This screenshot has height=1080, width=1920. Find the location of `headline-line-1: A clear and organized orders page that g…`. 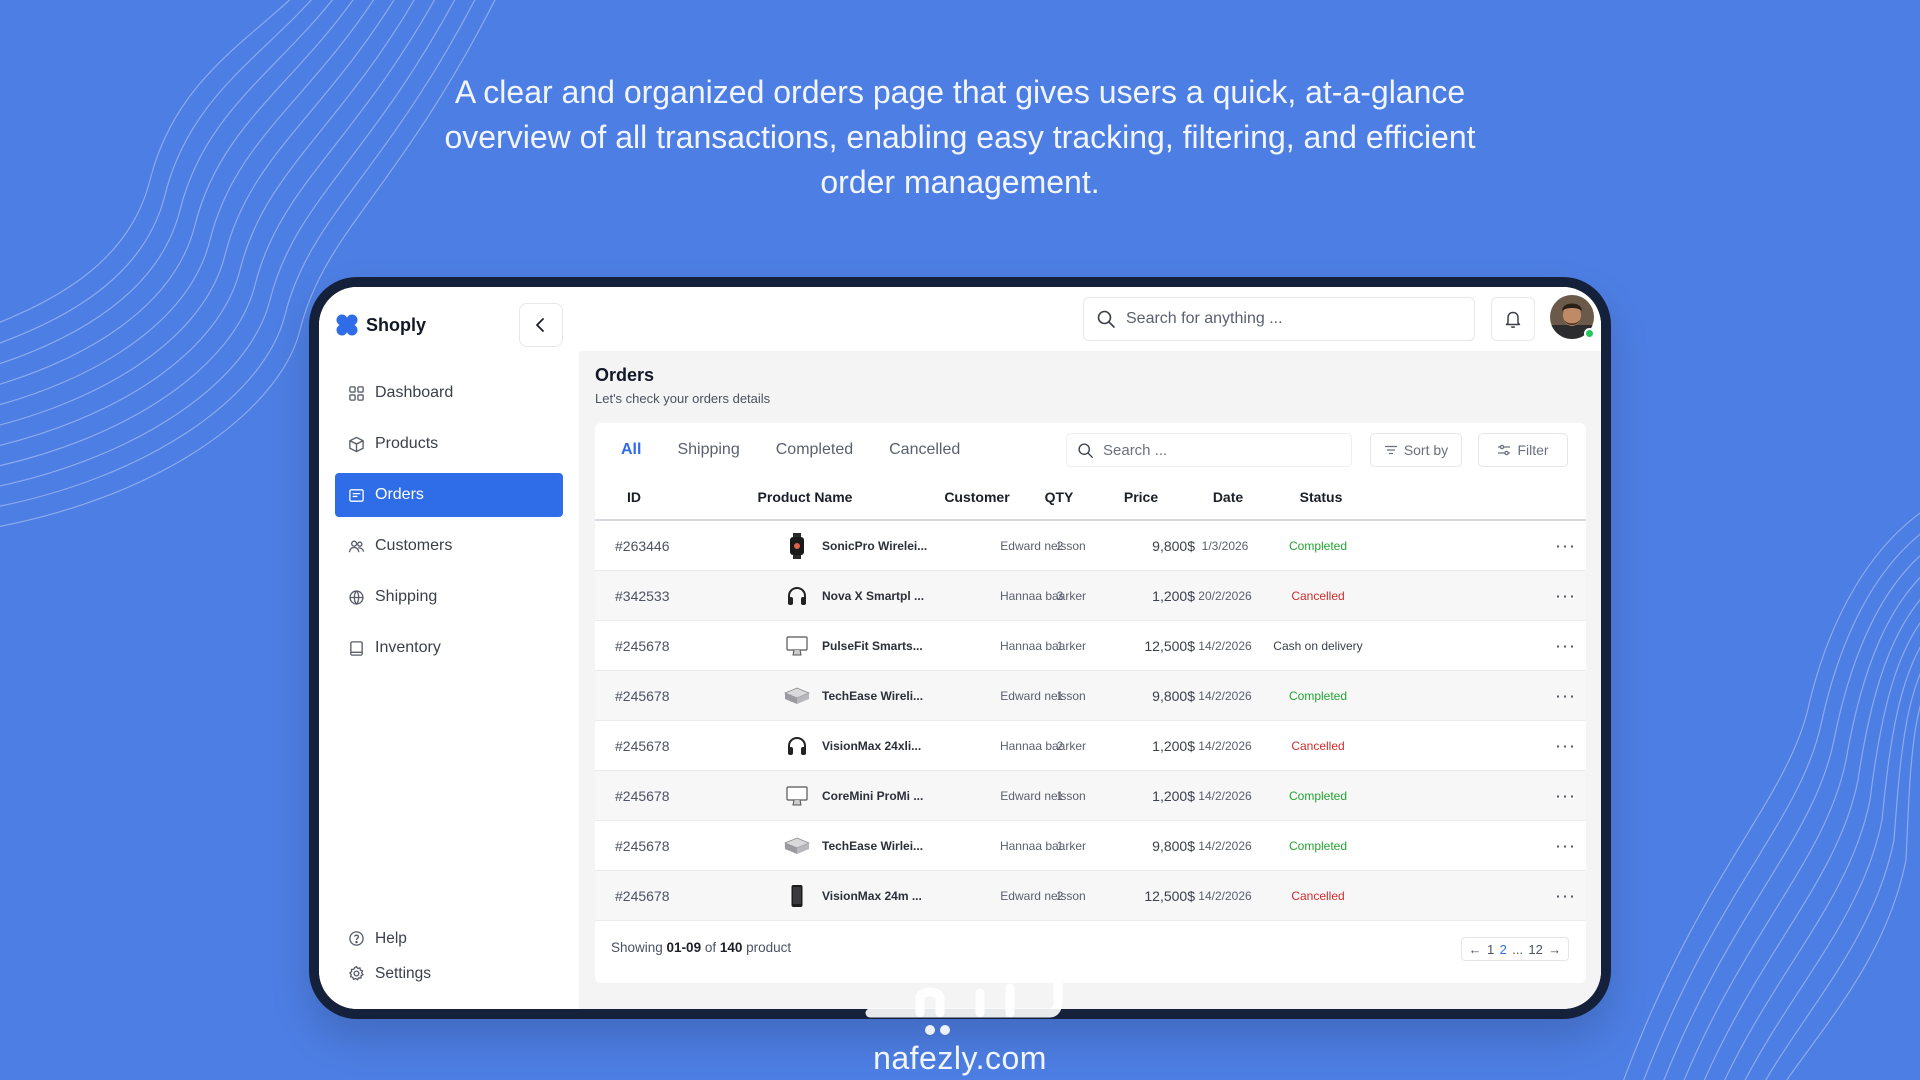

headline-line-1: A clear and organized orders page that g… is located at coordinates (960, 92).